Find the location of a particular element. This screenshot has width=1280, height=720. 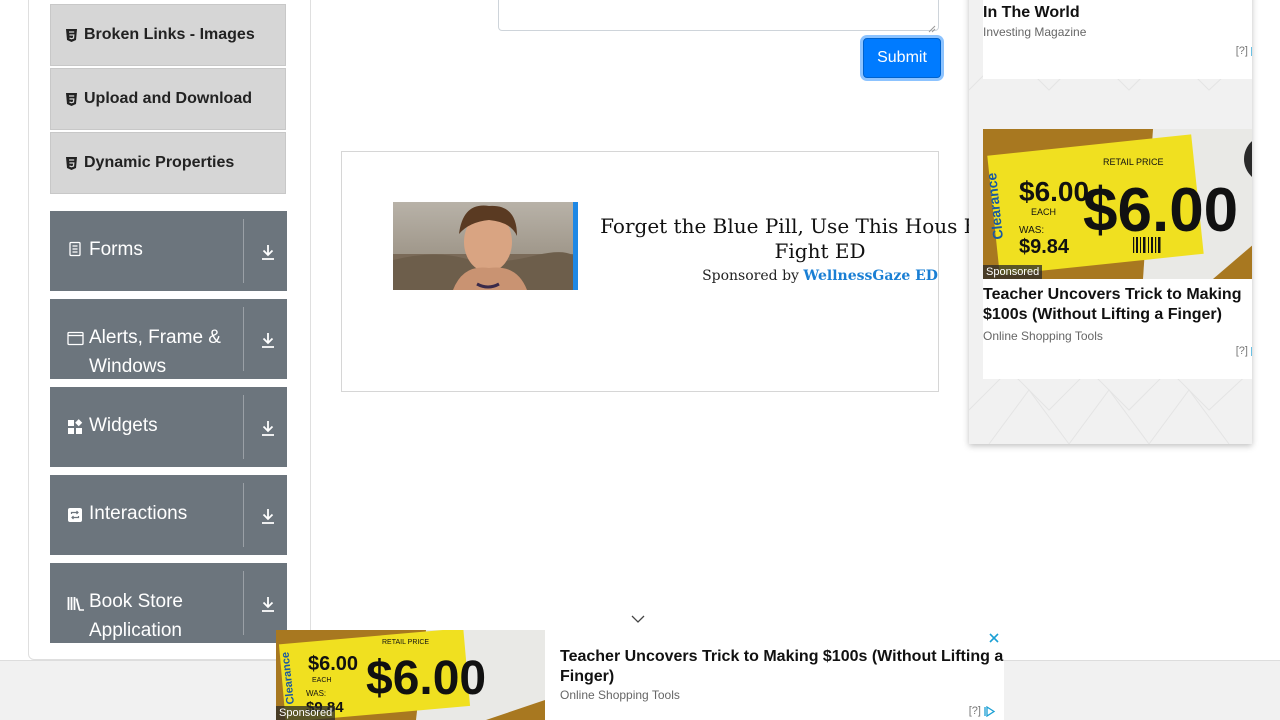

group-label: Forms is located at coordinates (116, 249).